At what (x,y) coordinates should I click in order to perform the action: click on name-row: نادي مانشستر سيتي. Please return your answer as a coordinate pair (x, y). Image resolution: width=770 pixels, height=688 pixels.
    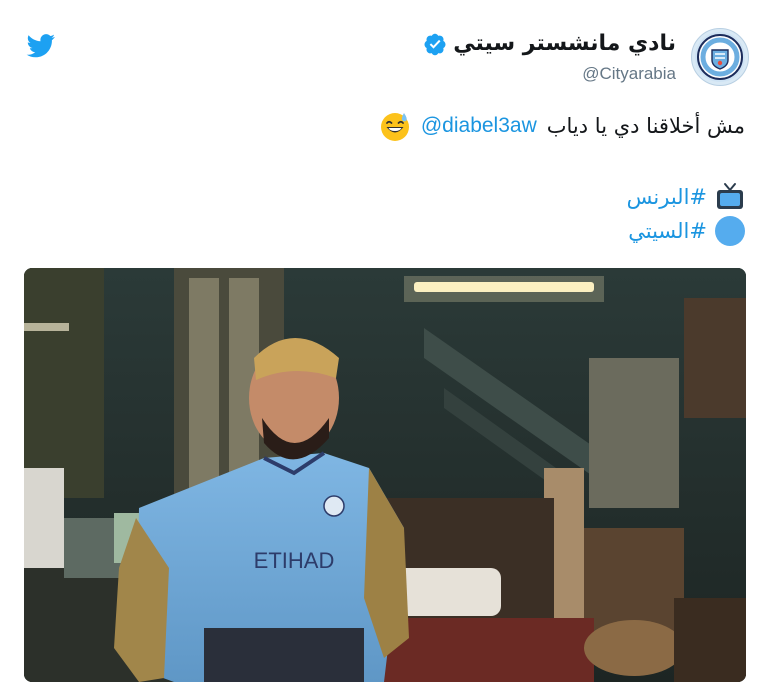
    Looking at the image, I should click on (549, 44).